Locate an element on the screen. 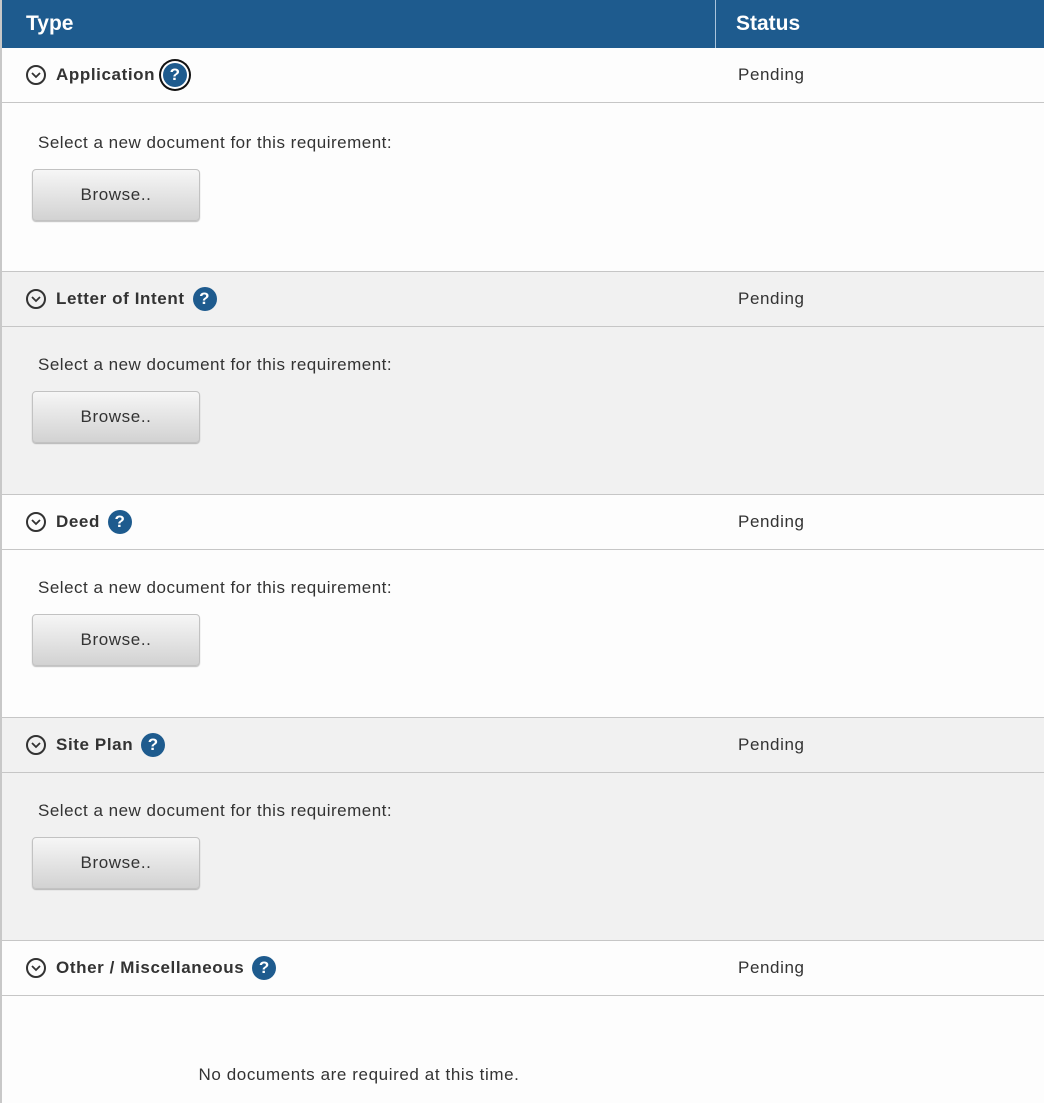 The height and width of the screenshot is (1103, 1044). requirement-row: Site Plan ? Pending is located at coordinates (523, 745).